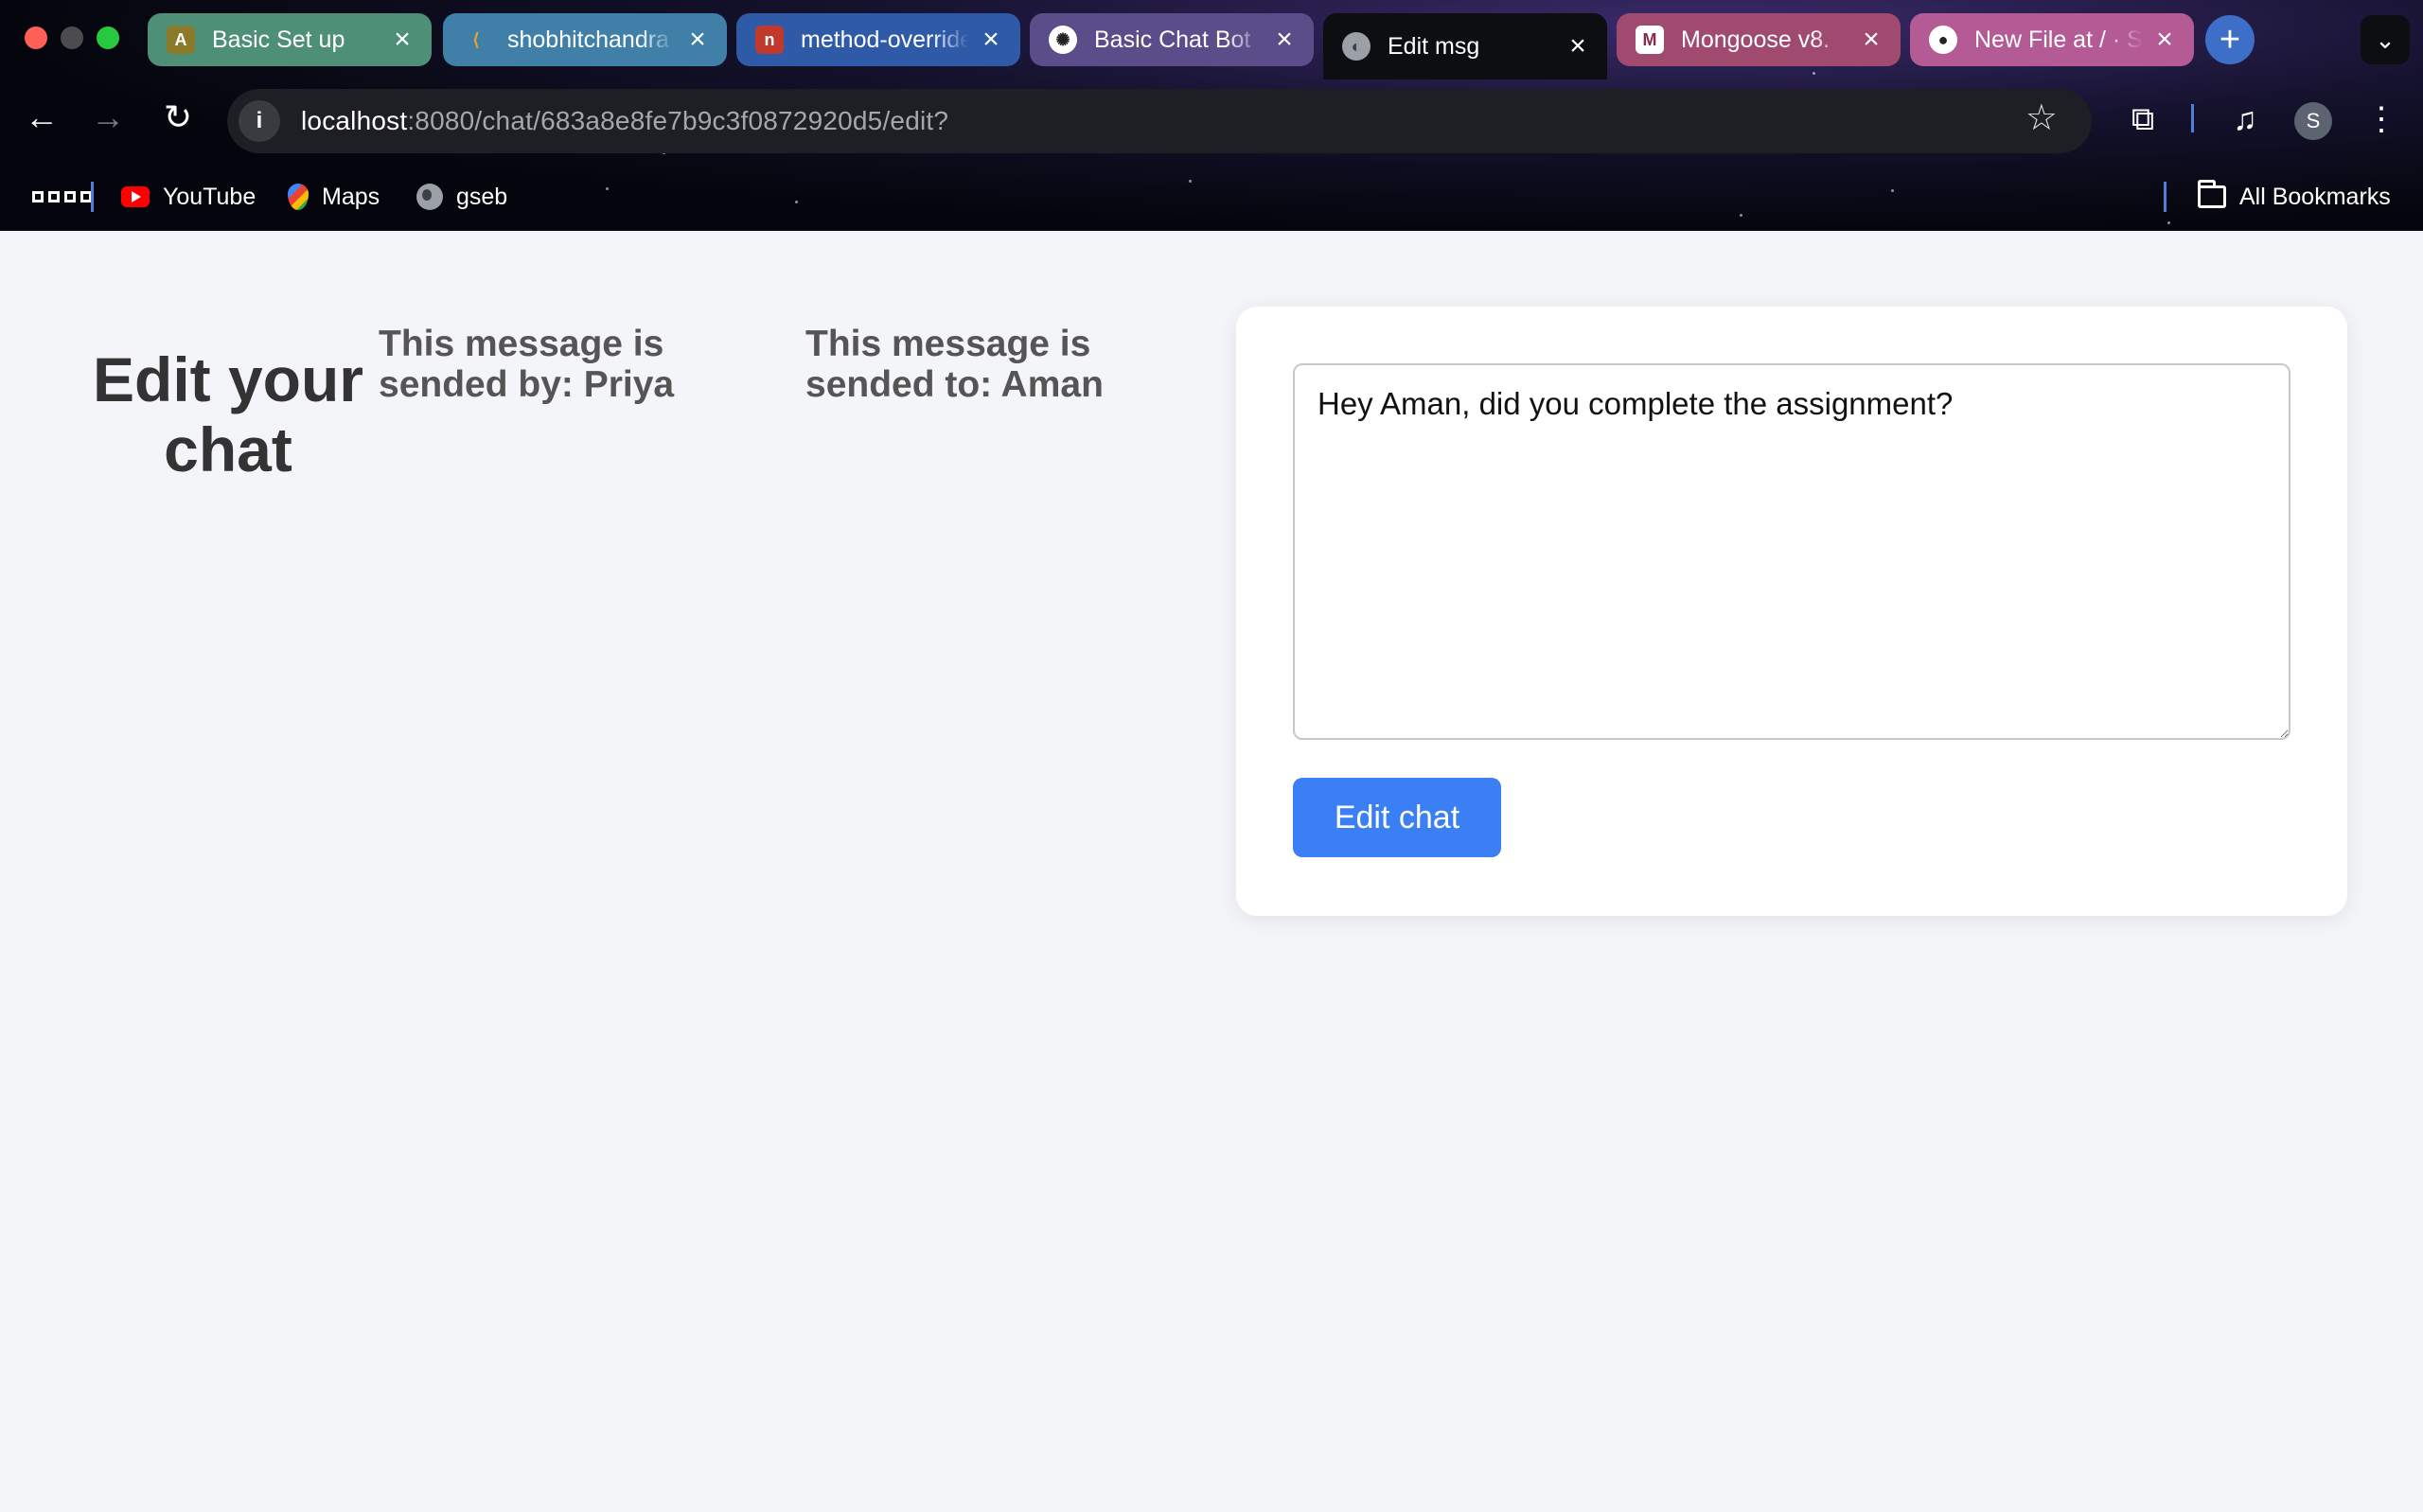 The height and width of the screenshot is (1512, 2423). Describe the element at coordinates (2315, 196) in the screenshot. I see `all-bookmarks-label: All Bookmarks` at that location.